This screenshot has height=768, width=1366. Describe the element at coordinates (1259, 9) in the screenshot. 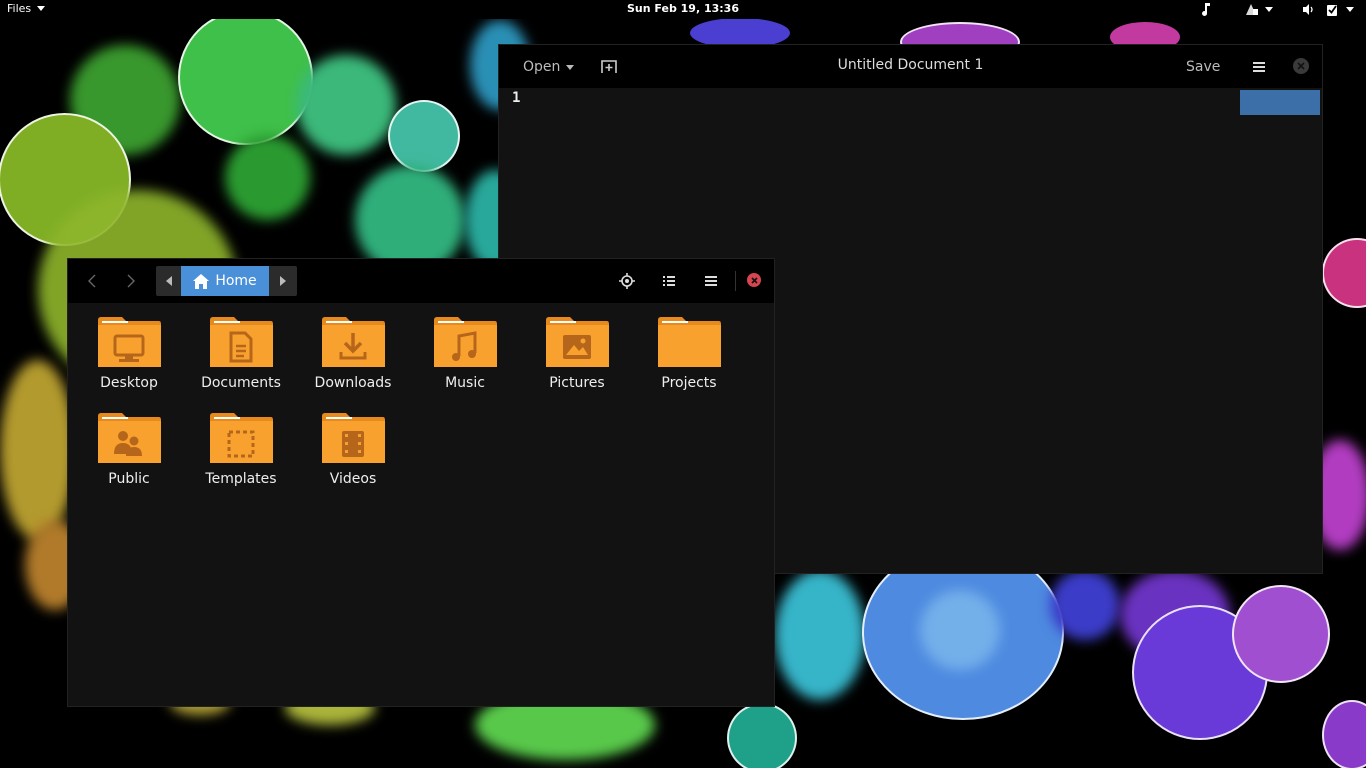

I see `network-indicator` at that location.